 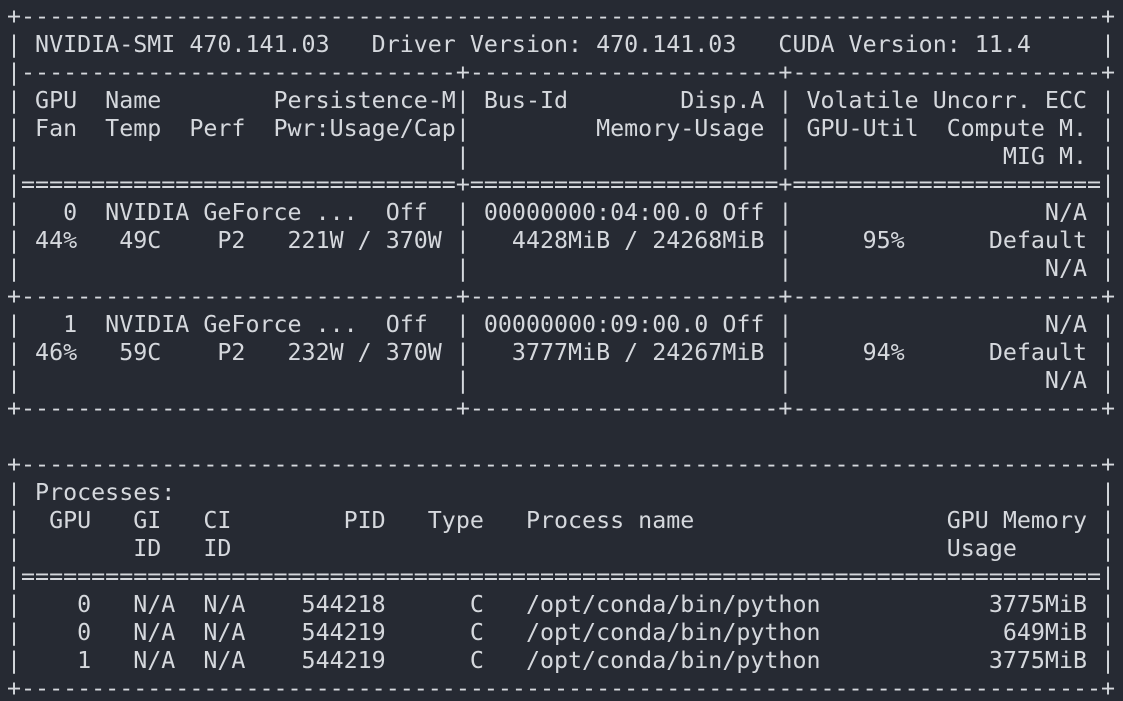 I want to click on terminal-line-gpu1-row3: | | | N/A |, so click(x=561, y=380).